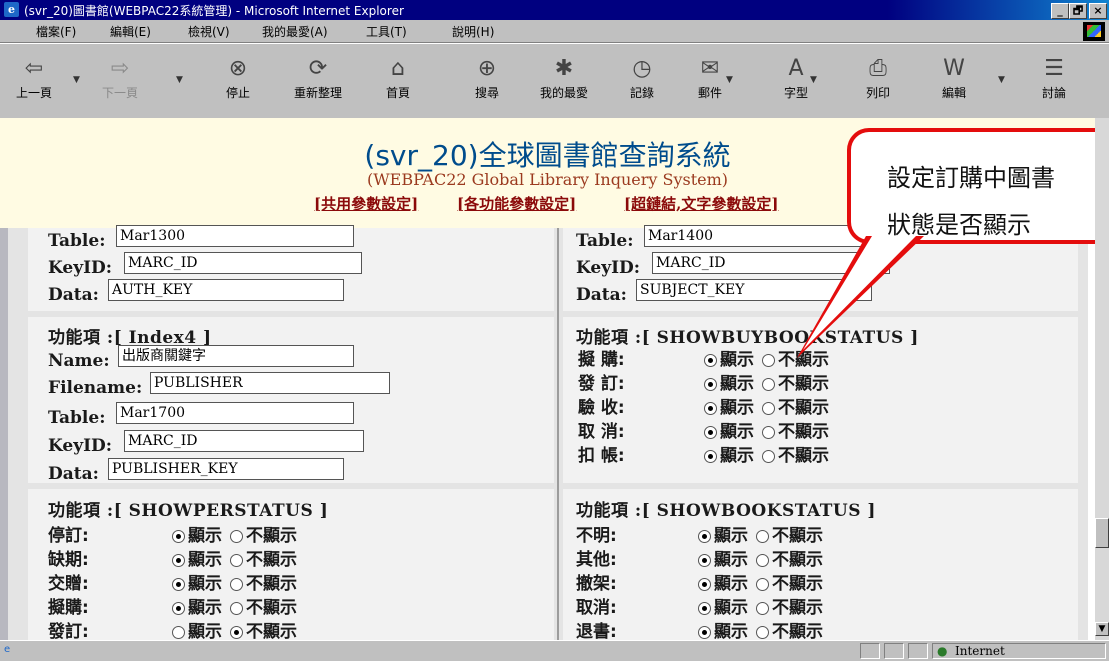  What do you see at coordinates (76, 80) in the screenshot?
I see `back-dropdown-icon: ▼` at bounding box center [76, 80].